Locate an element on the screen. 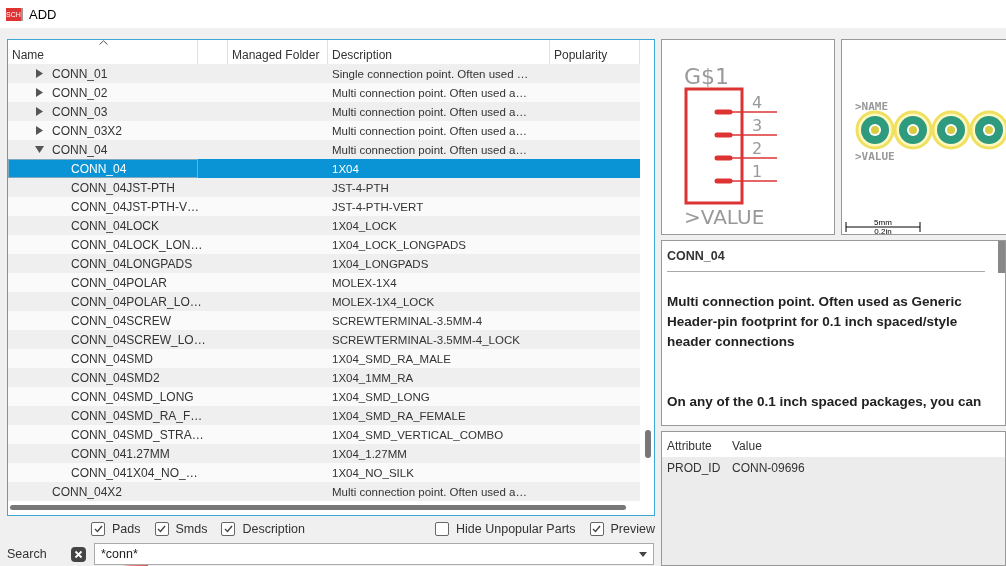 This screenshot has width=1006, height=566. description-text: On any of the 0.1 inch spaced packages, you can is located at coordinates (825, 402).